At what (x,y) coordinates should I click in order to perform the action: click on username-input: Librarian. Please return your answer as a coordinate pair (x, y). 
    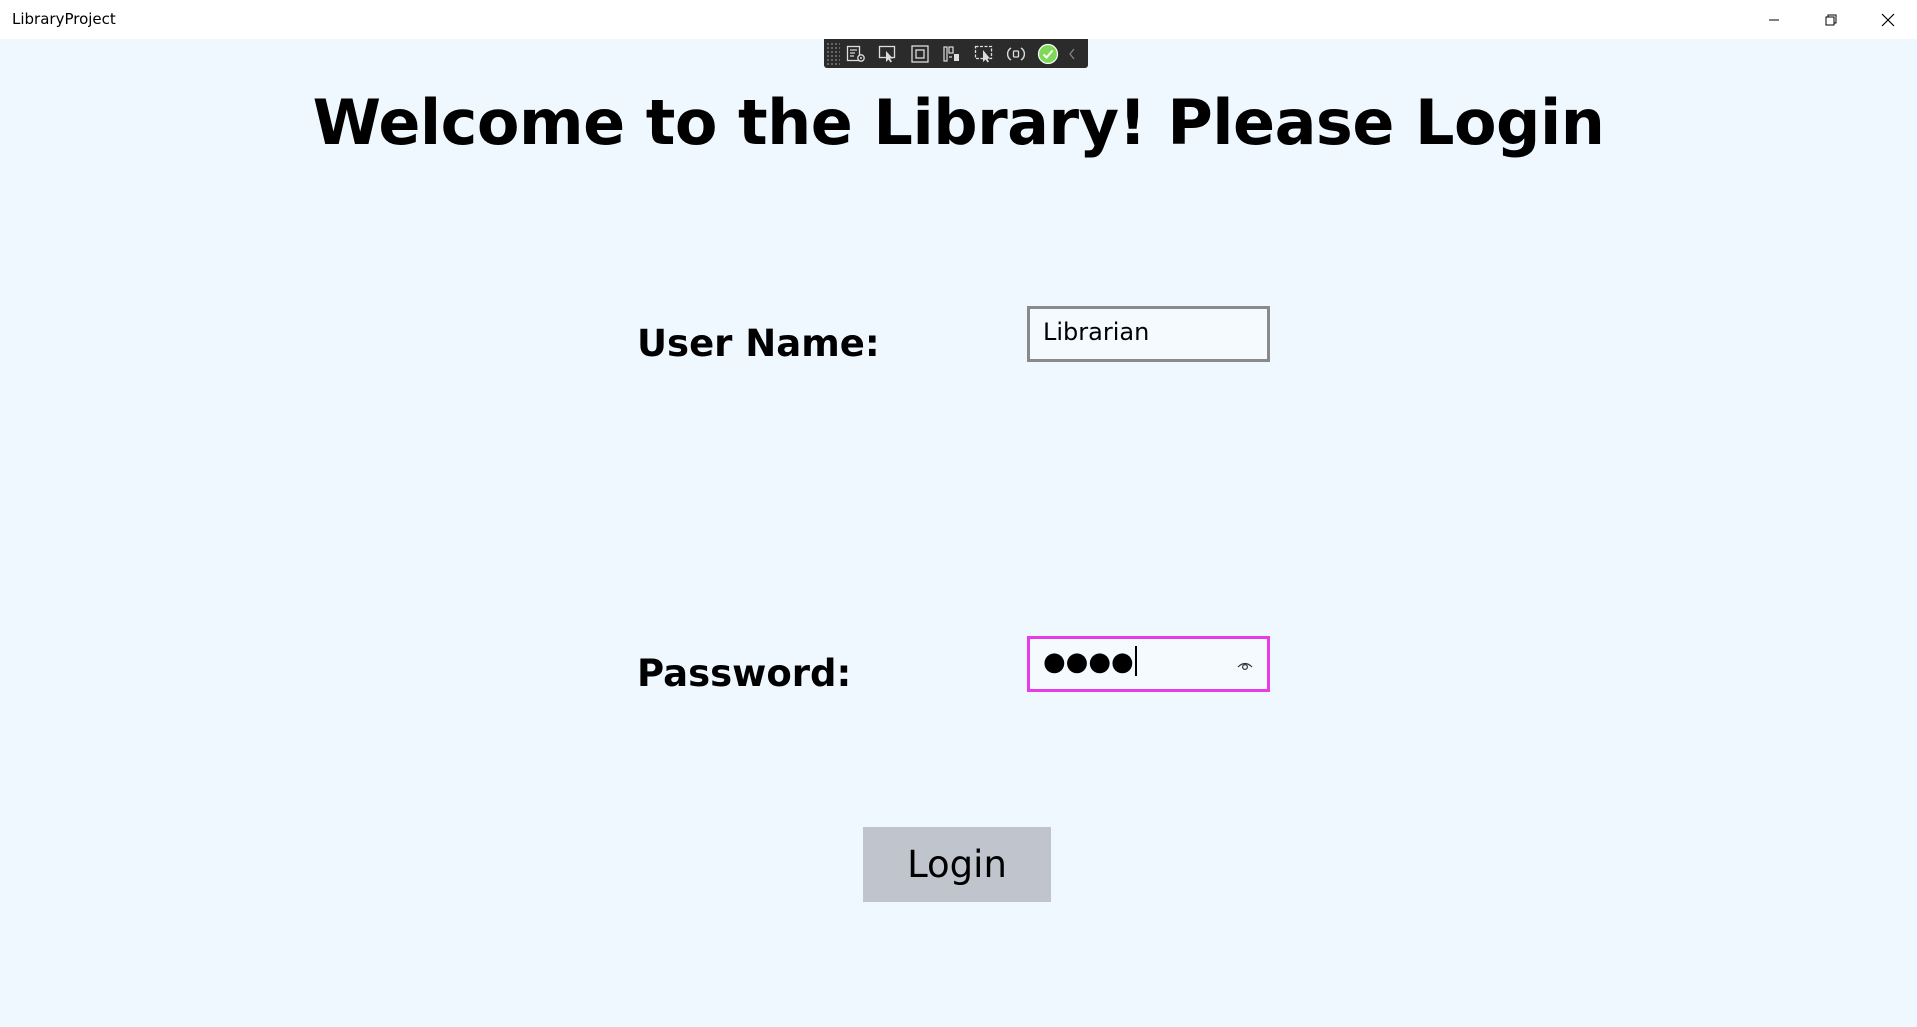
    Looking at the image, I should click on (1148, 334).